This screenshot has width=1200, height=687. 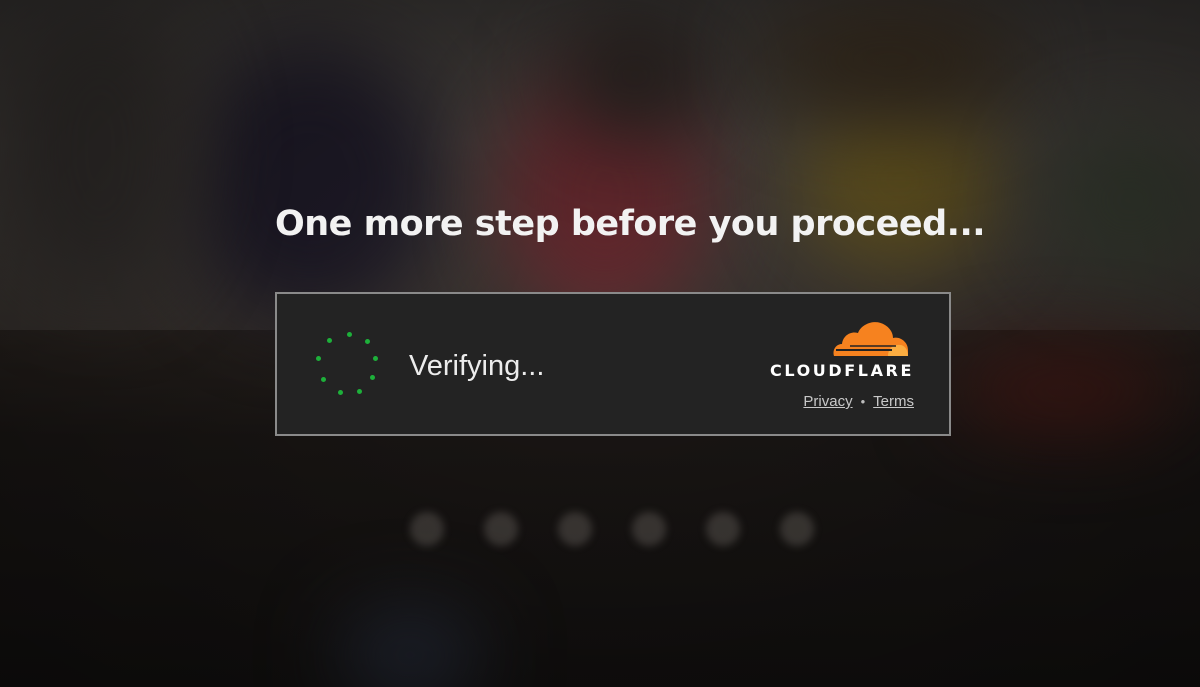 What do you see at coordinates (893, 401) in the screenshot?
I see `terms-link: Terms` at bounding box center [893, 401].